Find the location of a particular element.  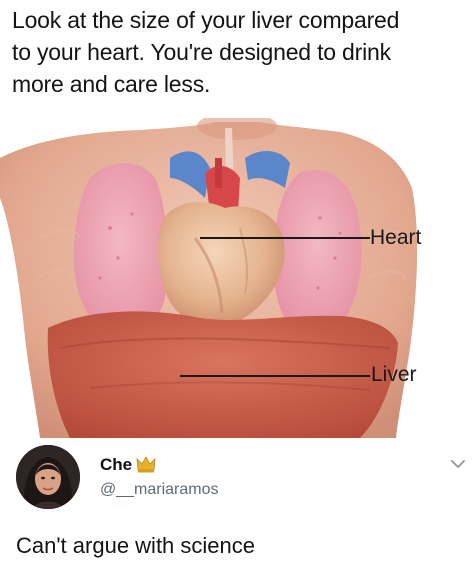

left-lung is located at coordinates (120, 249).